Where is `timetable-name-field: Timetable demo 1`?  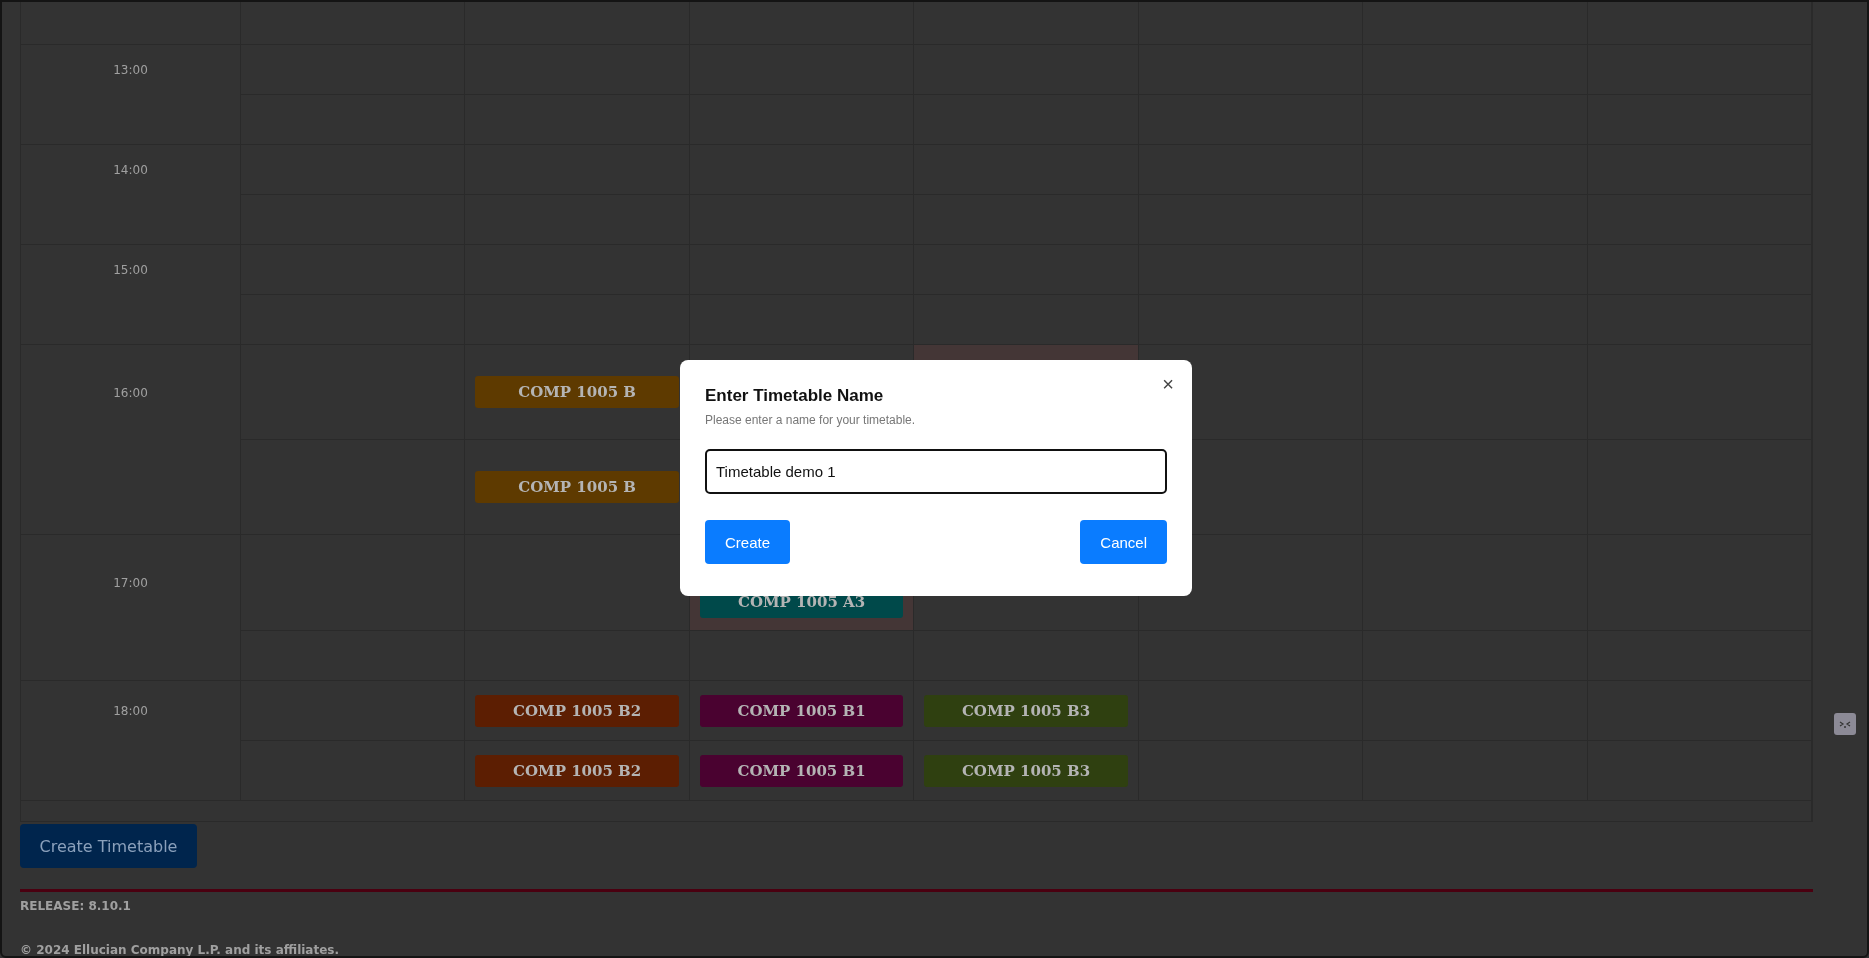 timetable-name-field: Timetable demo 1 is located at coordinates (936, 471).